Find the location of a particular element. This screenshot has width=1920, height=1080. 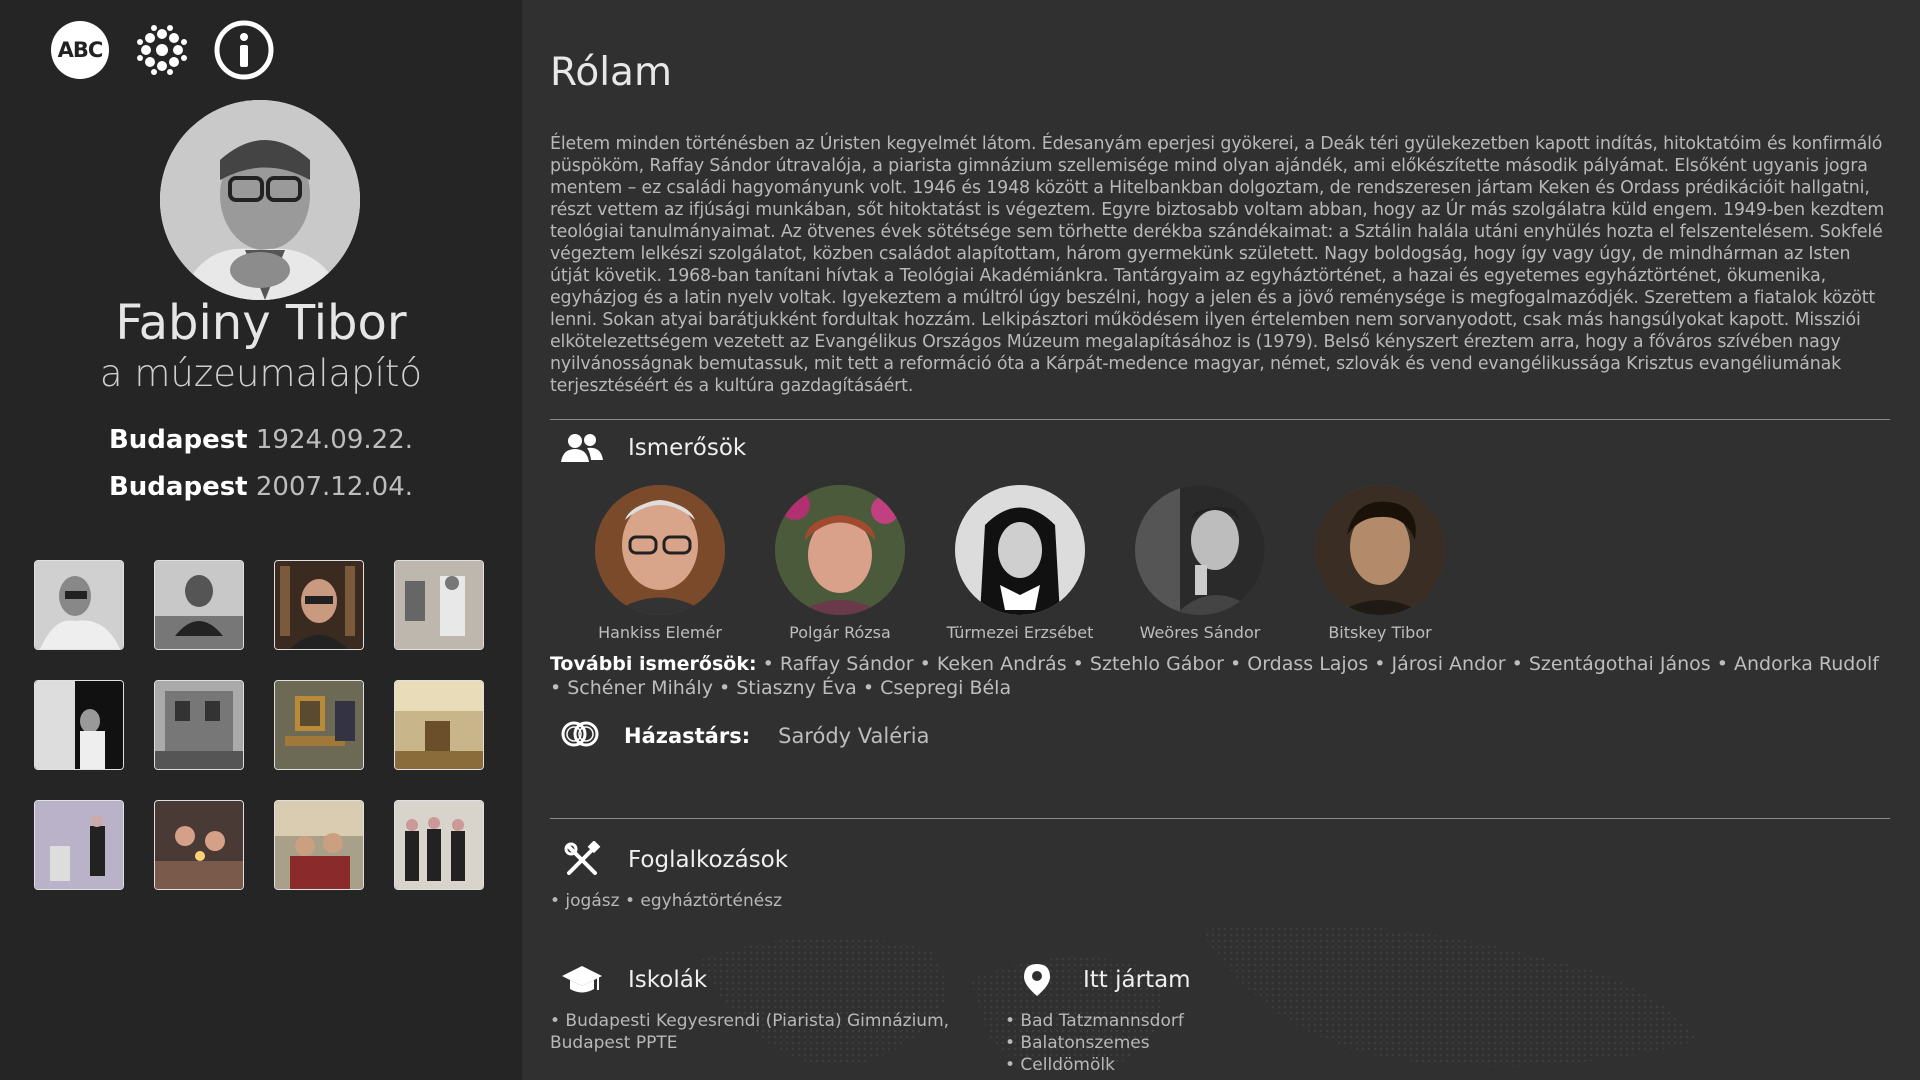

acquaintance-link: Andorka Rudolf is located at coordinates (1806, 664).